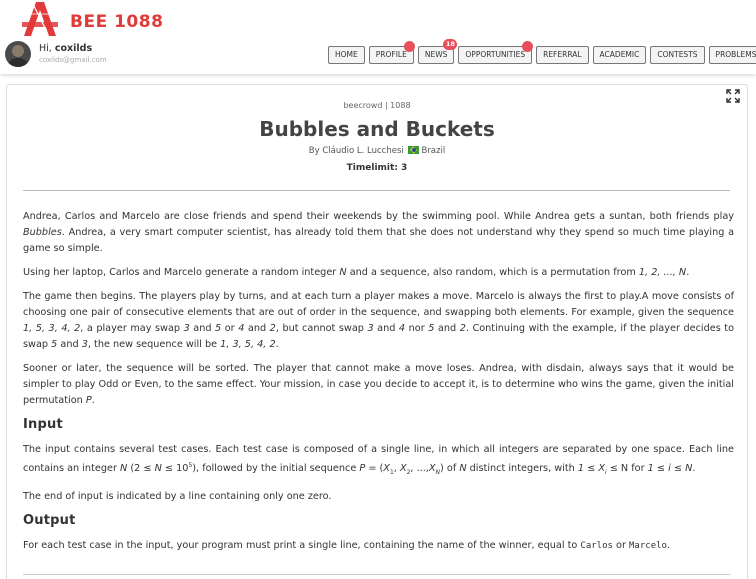  Describe the element at coordinates (73, 48) in the screenshot. I see `user-name: coxilds` at that location.